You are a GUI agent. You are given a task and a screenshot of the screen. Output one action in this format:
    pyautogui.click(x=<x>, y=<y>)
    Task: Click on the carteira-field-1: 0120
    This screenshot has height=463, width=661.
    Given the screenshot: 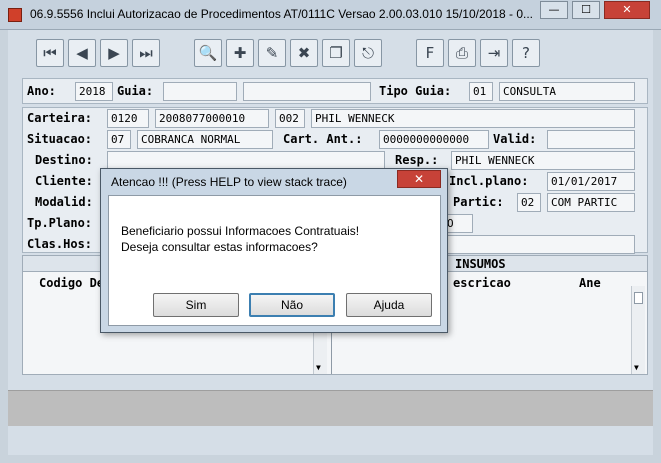 What is the action you would take?
    pyautogui.click(x=128, y=118)
    